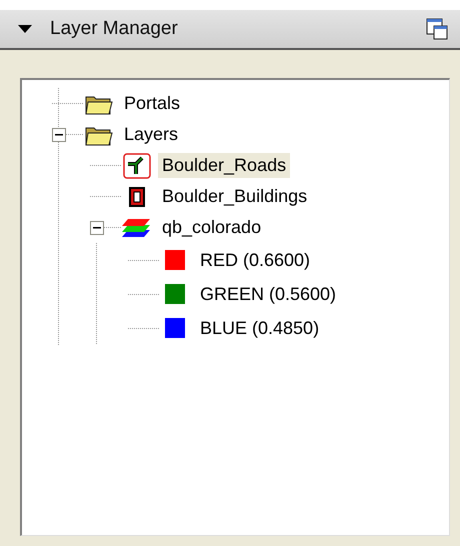  What do you see at coordinates (137, 227) in the screenshot?
I see `raster-stack-icon` at bounding box center [137, 227].